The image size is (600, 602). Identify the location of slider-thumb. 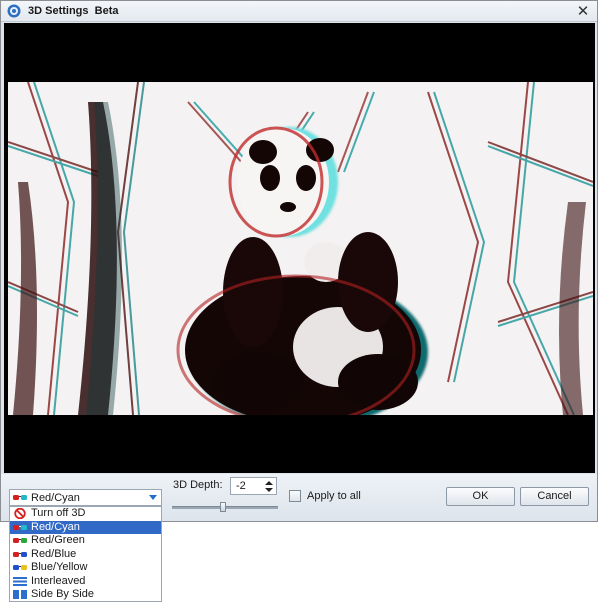
(223, 507).